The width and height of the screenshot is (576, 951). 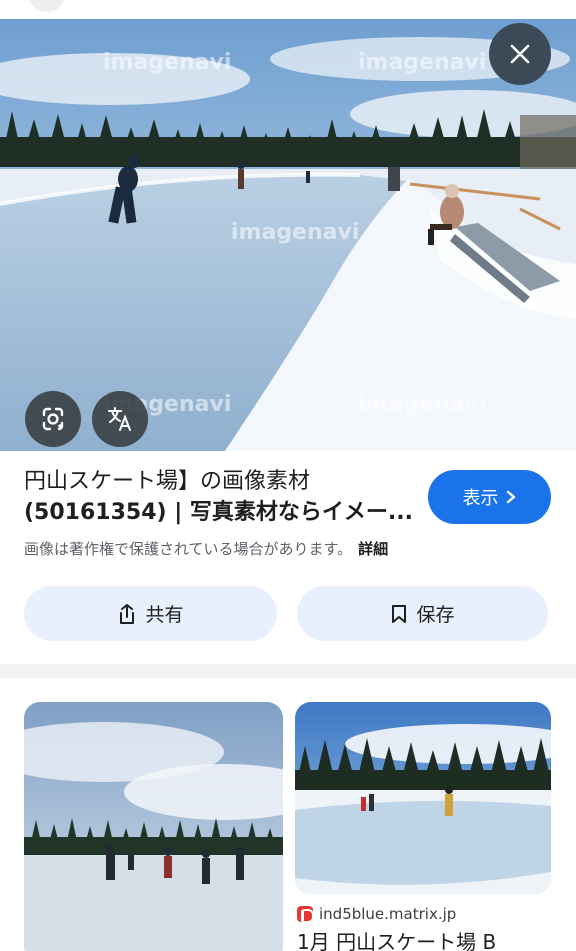 I want to click on watermark-3: imagenavi, so click(x=295, y=232).